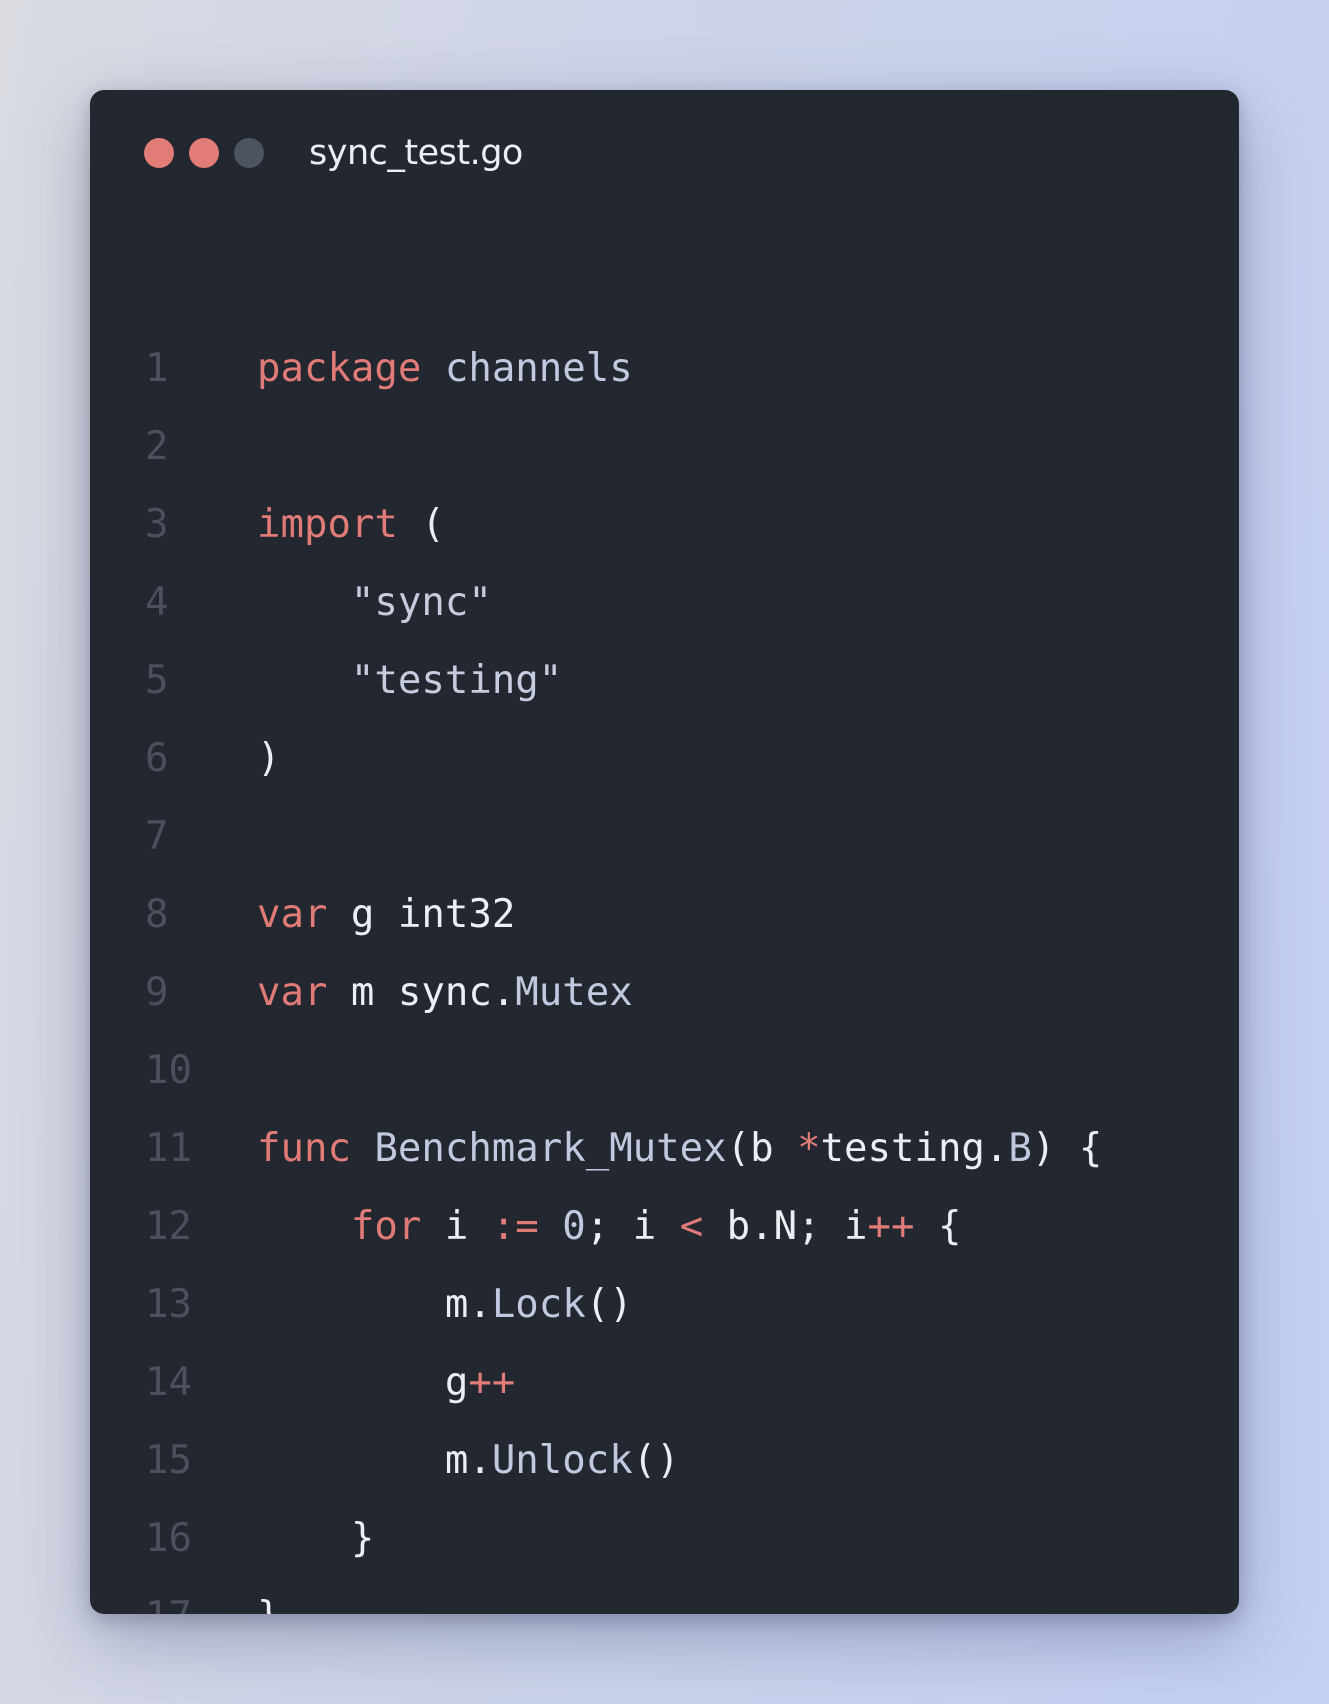 The height and width of the screenshot is (1704, 1329). Describe the element at coordinates (339, 368) in the screenshot. I see `code-token: package` at that location.